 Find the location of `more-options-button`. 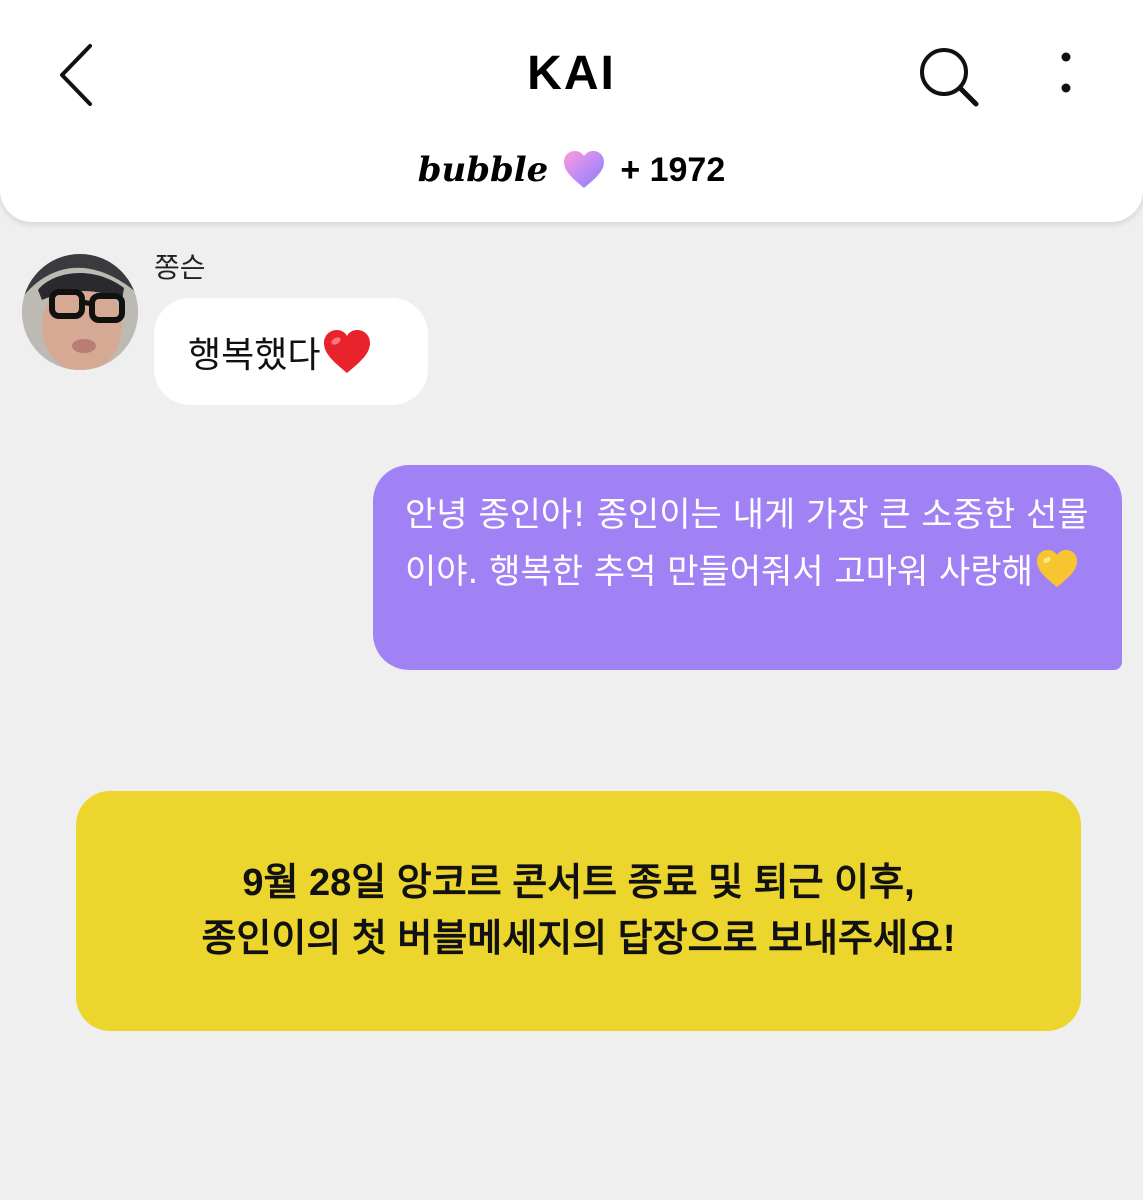

more-options-button is located at coordinates (1066, 75).